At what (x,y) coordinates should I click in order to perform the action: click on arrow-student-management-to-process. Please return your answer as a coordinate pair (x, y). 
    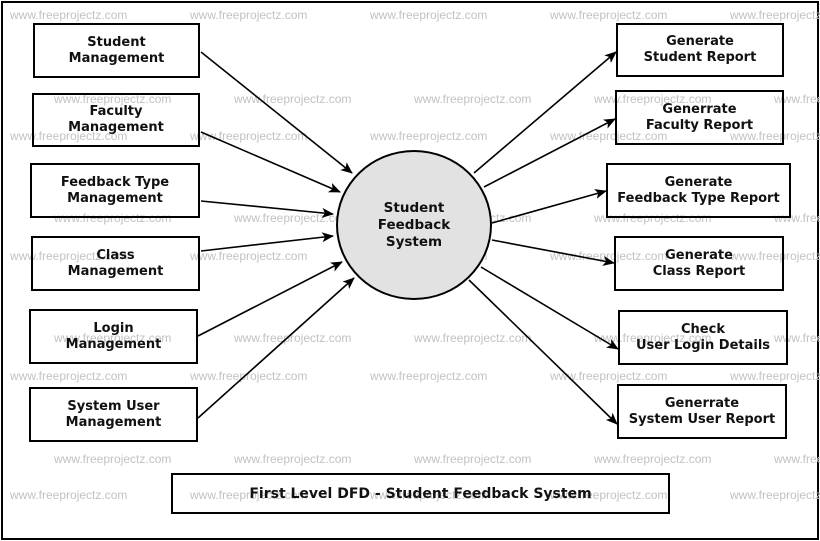
    Looking at the image, I should click on (276, 112).